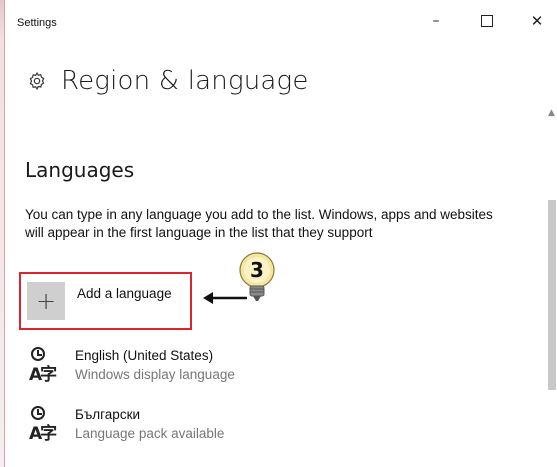  I want to click on language-item-bulgarian: A字 Български Language pack available, so click(227, 426).